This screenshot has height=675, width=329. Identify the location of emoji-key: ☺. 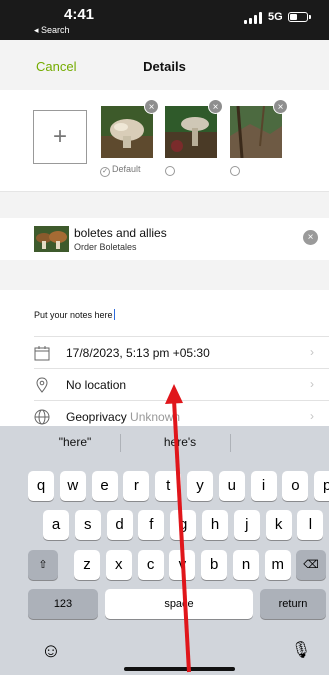
(51, 651).